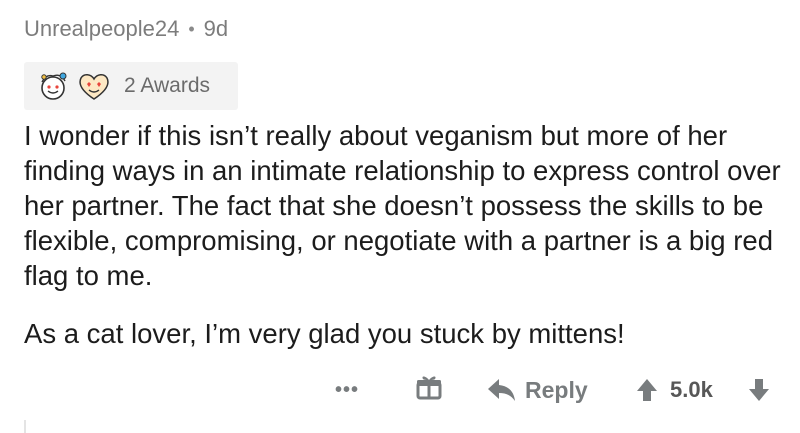 The height and width of the screenshot is (433, 800). I want to click on awards-count-label: 2 Awards, so click(167, 85).